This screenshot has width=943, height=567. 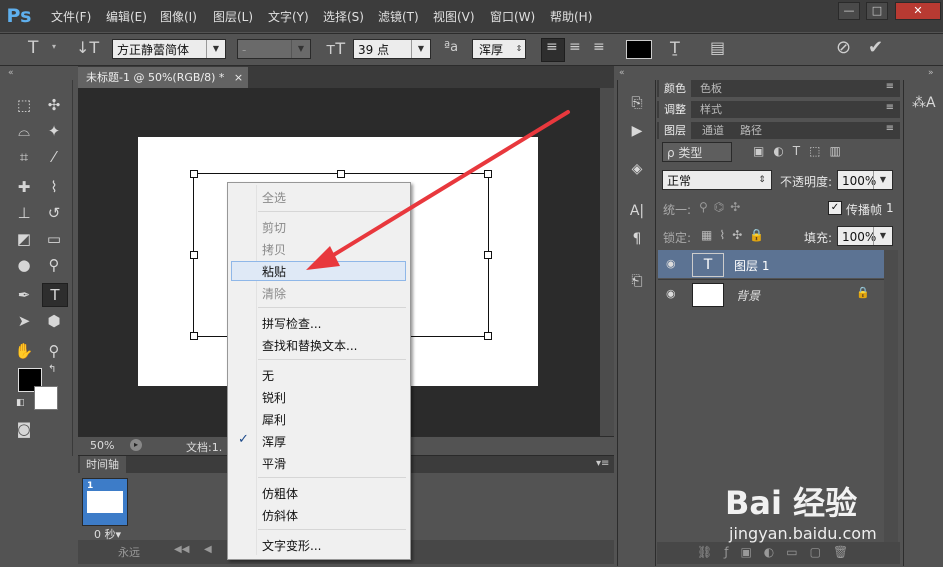 What do you see at coordinates (599, 47) in the screenshot?
I see `align-right-icon: ≡` at bounding box center [599, 47].